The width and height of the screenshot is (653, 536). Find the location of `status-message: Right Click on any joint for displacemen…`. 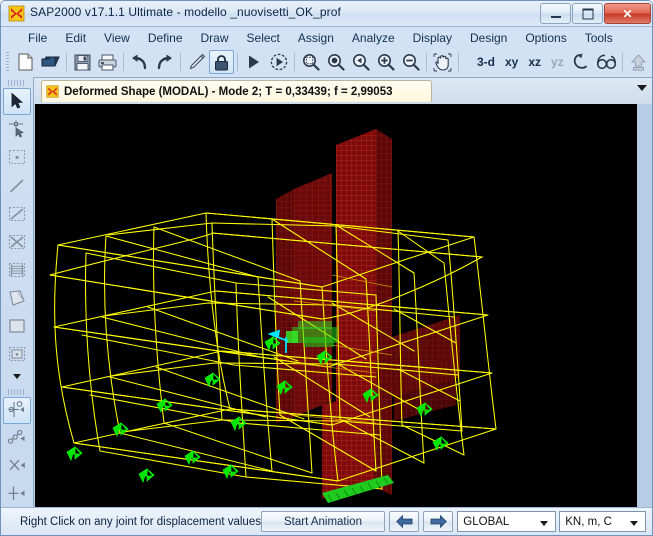

status-message: Right Click on any joint for displacemen… is located at coordinates (140, 521).